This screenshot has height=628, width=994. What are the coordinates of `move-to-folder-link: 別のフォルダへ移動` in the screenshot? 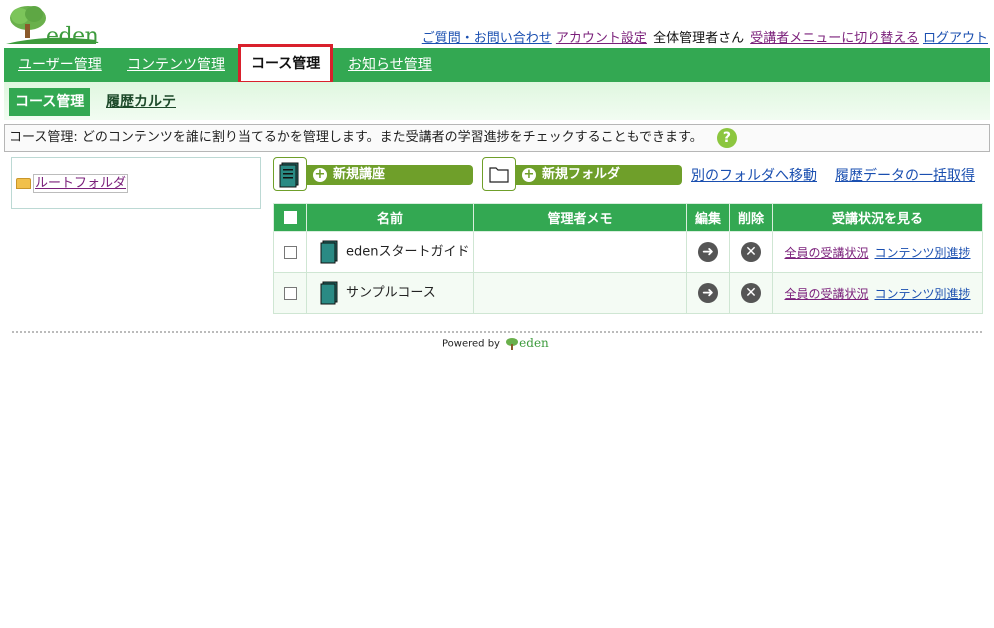 It's located at (754, 175).